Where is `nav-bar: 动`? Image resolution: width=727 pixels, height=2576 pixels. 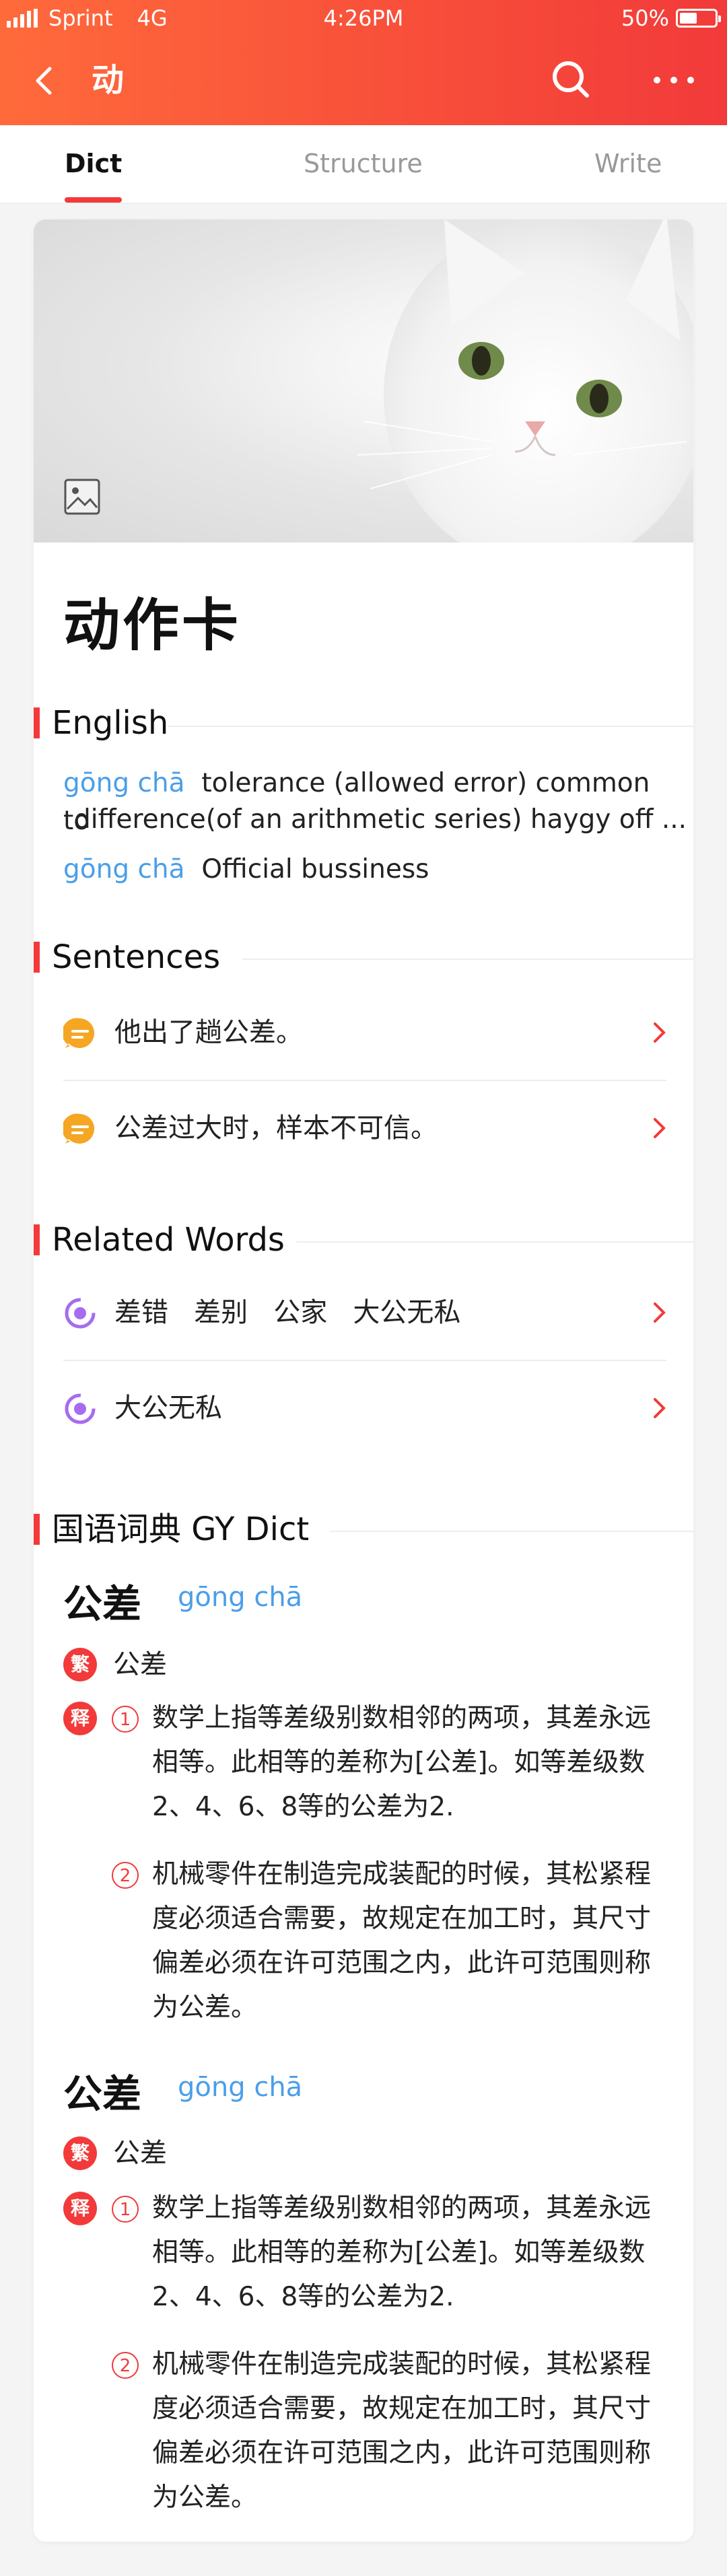 nav-bar: 动 is located at coordinates (363, 80).